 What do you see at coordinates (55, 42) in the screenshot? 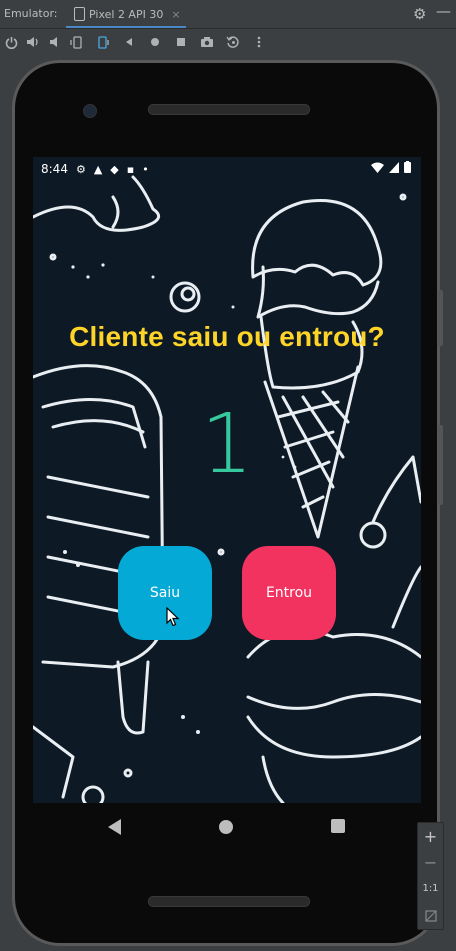
I see `volume-down-icon` at bounding box center [55, 42].